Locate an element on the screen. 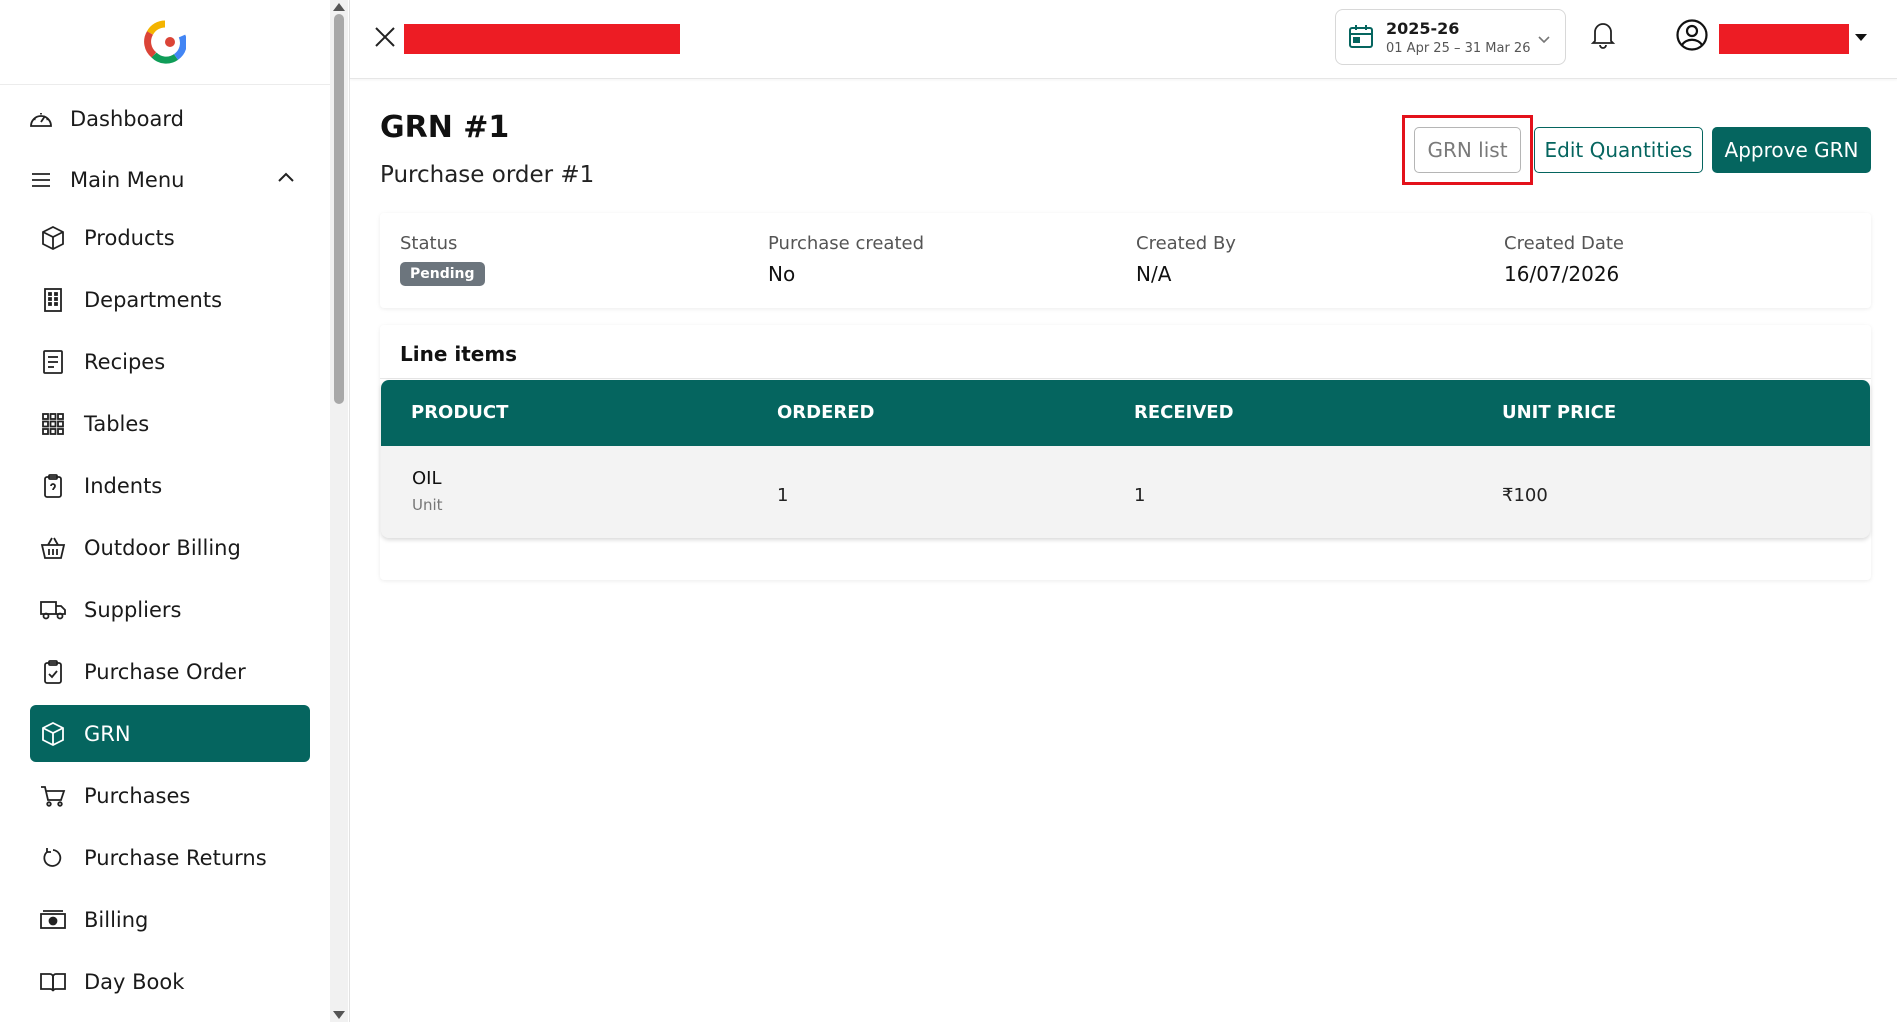 The height and width of the screenshot is (1022, 1897). chevron-up-icon is located at coordinates (286, 178).